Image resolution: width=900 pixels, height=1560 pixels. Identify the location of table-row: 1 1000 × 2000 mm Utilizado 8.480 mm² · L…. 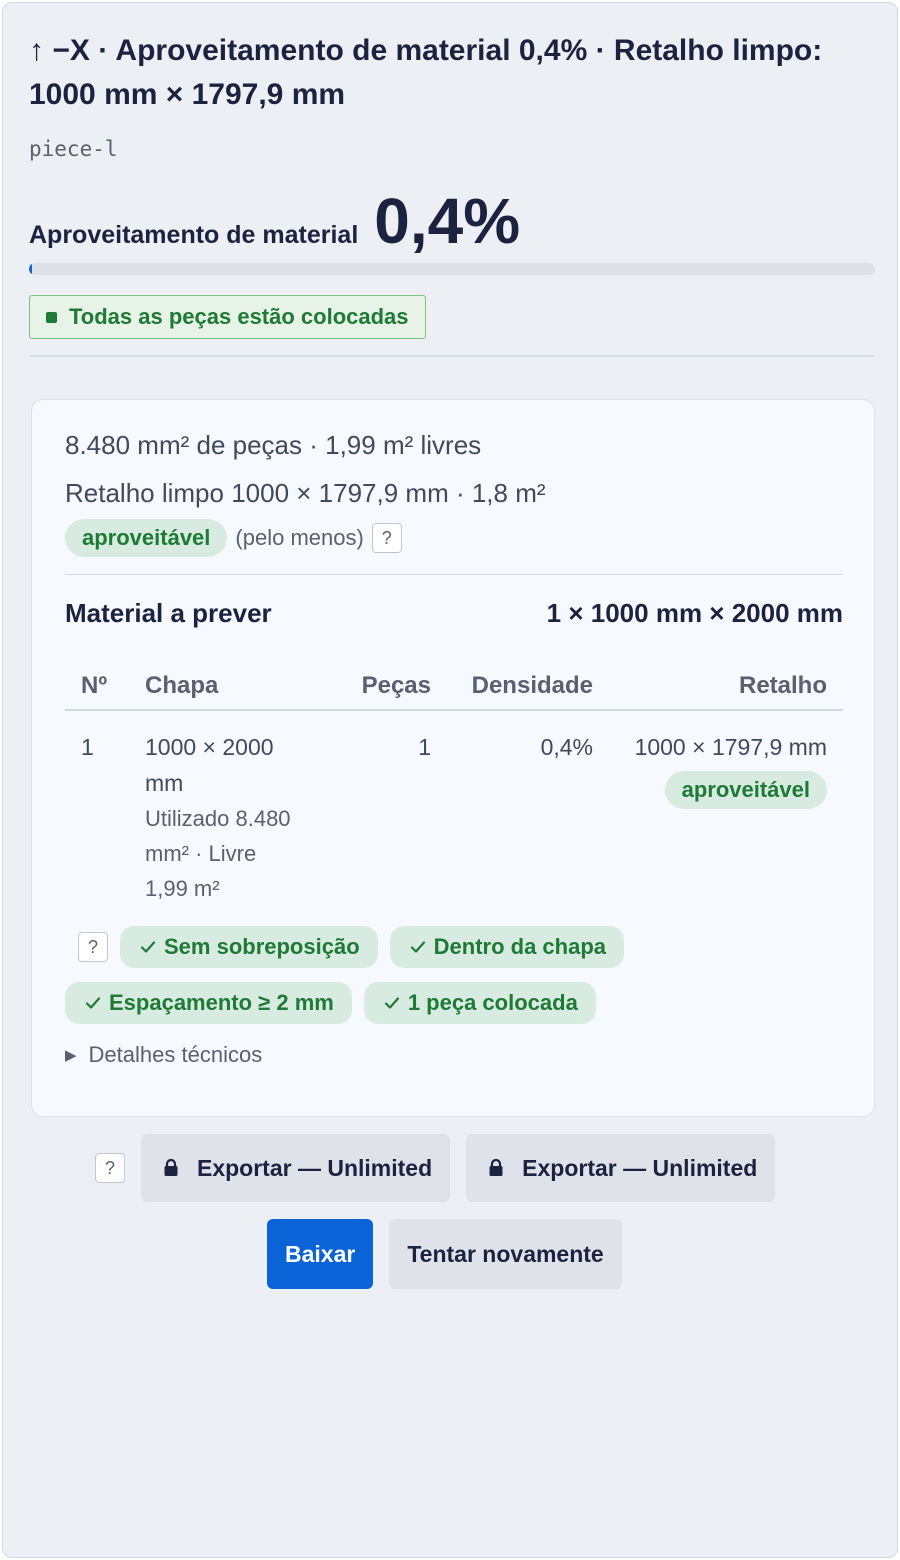
(454, 808).